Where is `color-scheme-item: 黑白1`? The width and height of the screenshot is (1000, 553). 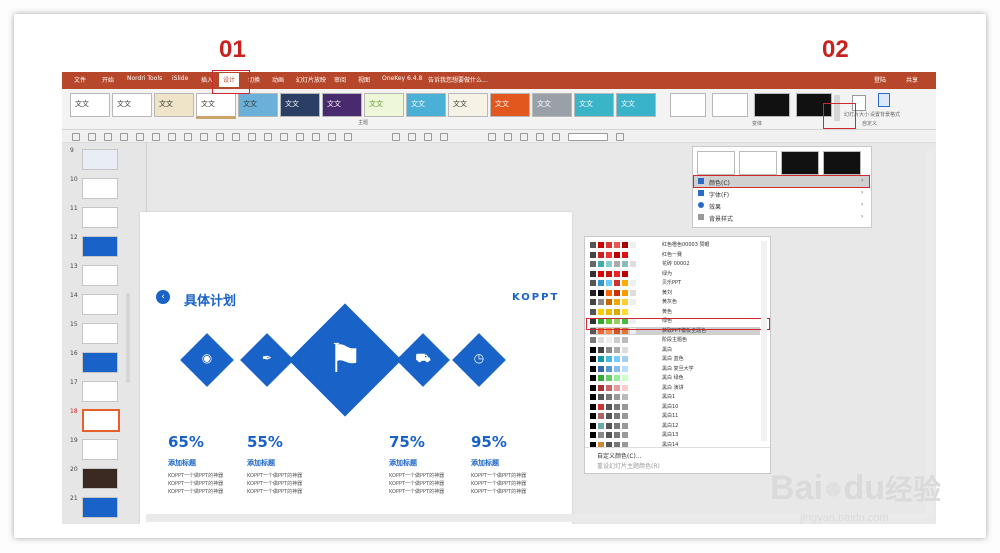
color-scheme-item: 黑白1 is located at coordinates (675, 397).